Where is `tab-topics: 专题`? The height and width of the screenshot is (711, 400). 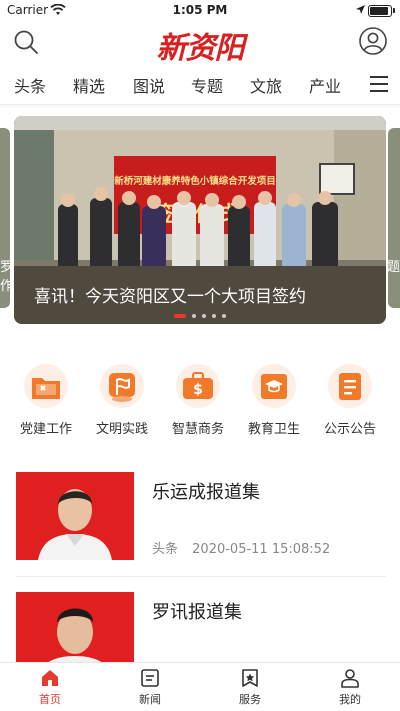 tab-topics: 专题 is located at coordinates (207, 85).